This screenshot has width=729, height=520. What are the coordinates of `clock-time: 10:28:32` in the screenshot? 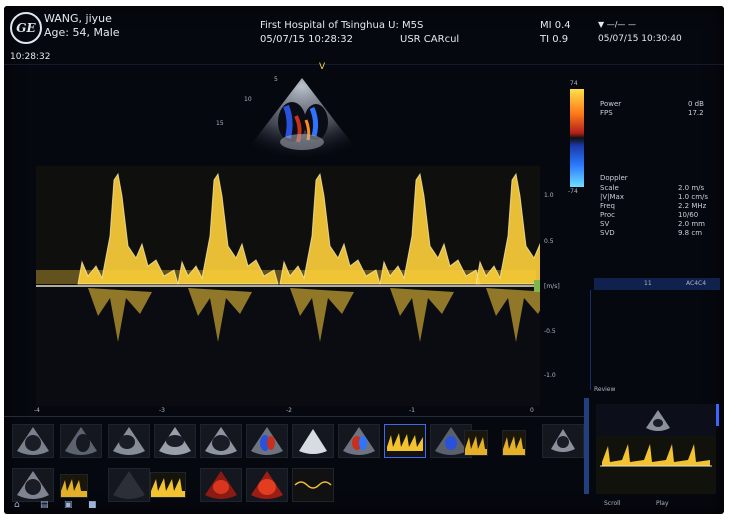 It's located at (30, 57).